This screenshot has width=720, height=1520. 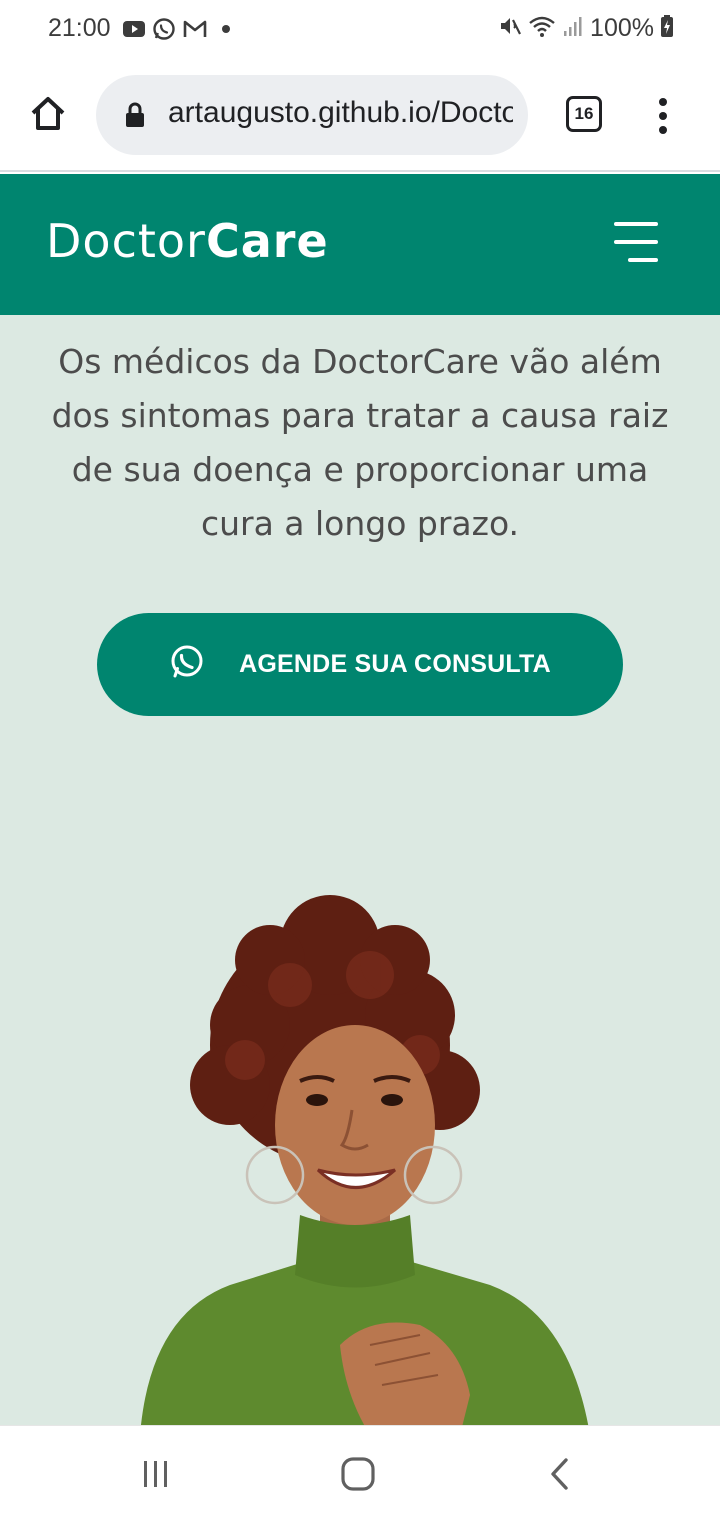 I want to click on address-bar: artaugusto.github.io/DoctorCare, so click(x=312, y=115).